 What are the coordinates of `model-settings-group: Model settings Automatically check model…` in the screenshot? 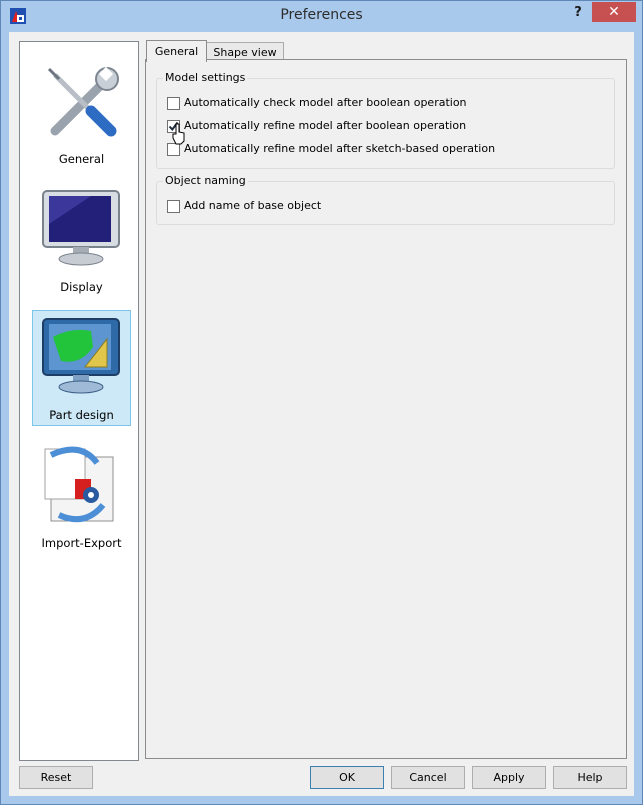 It's located at (385, 120).